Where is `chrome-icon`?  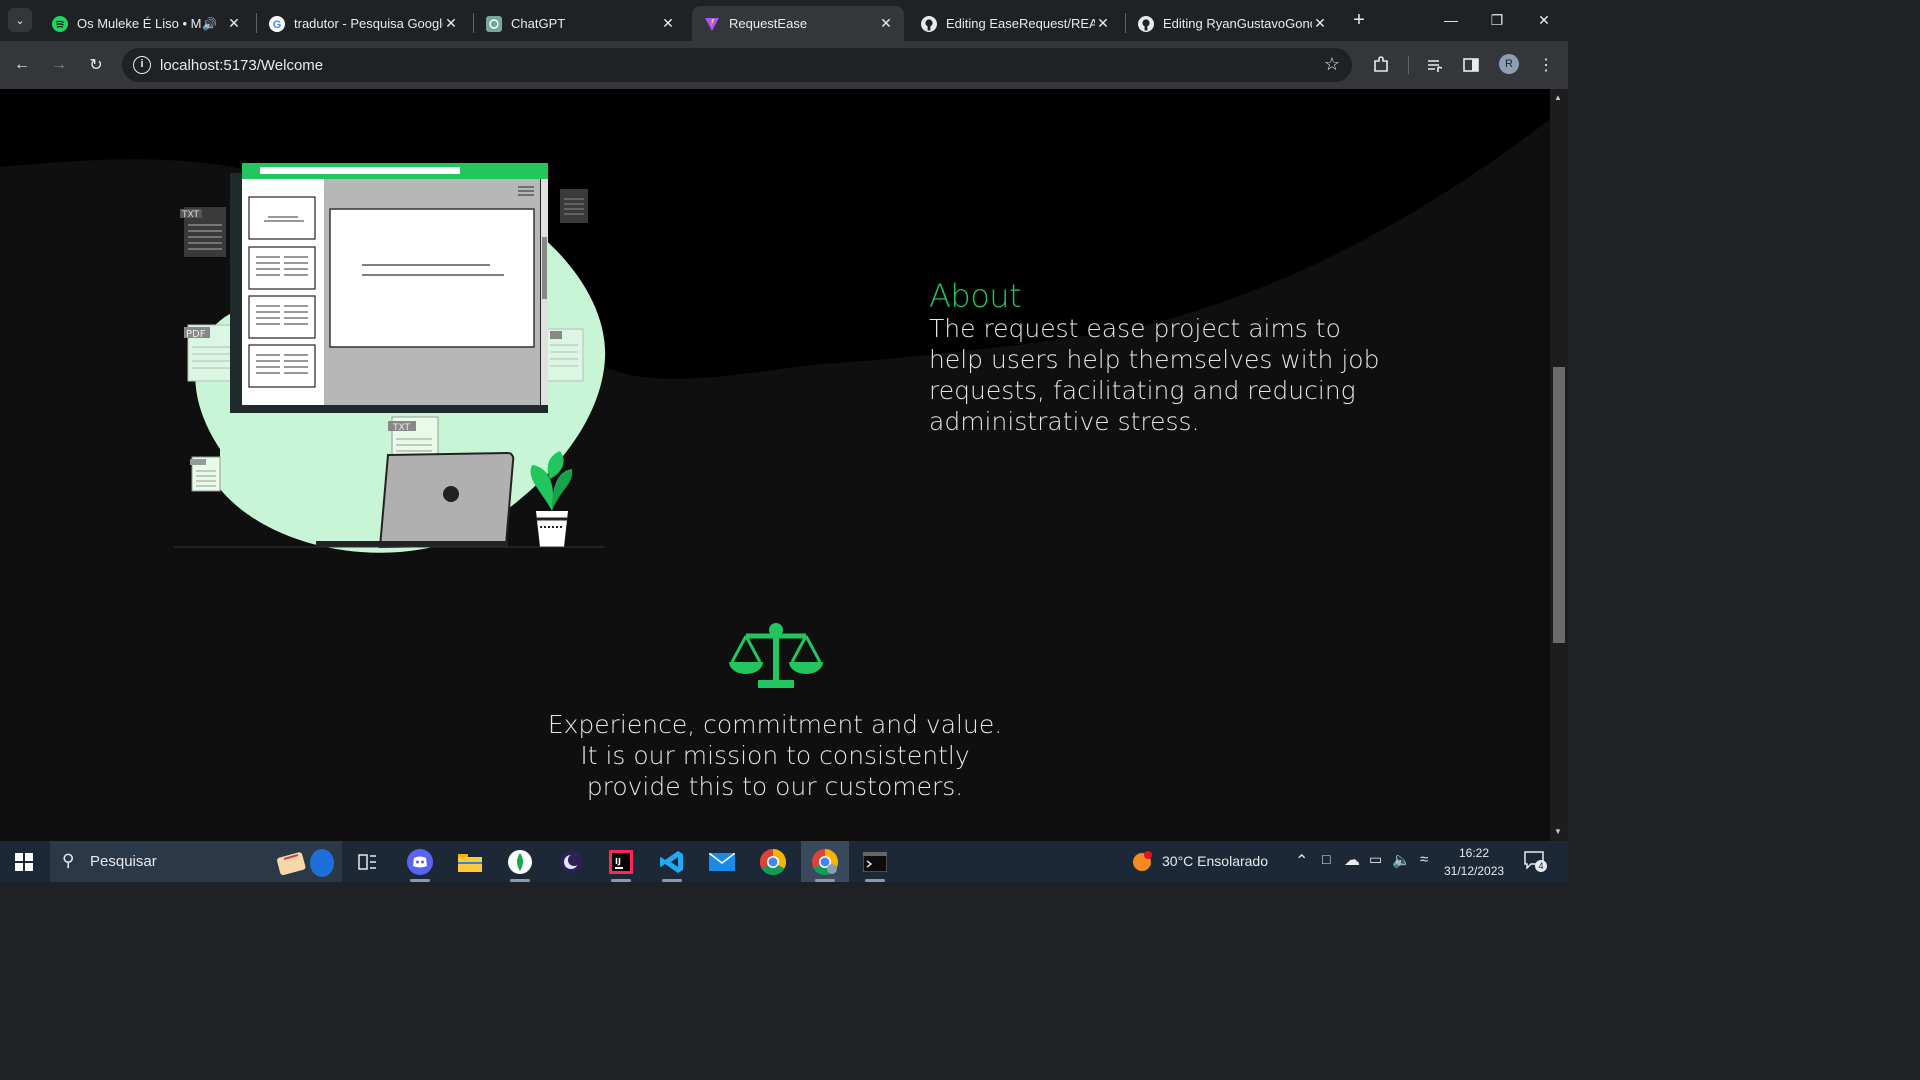 chrome-icon is located at coordinates (825, 861).